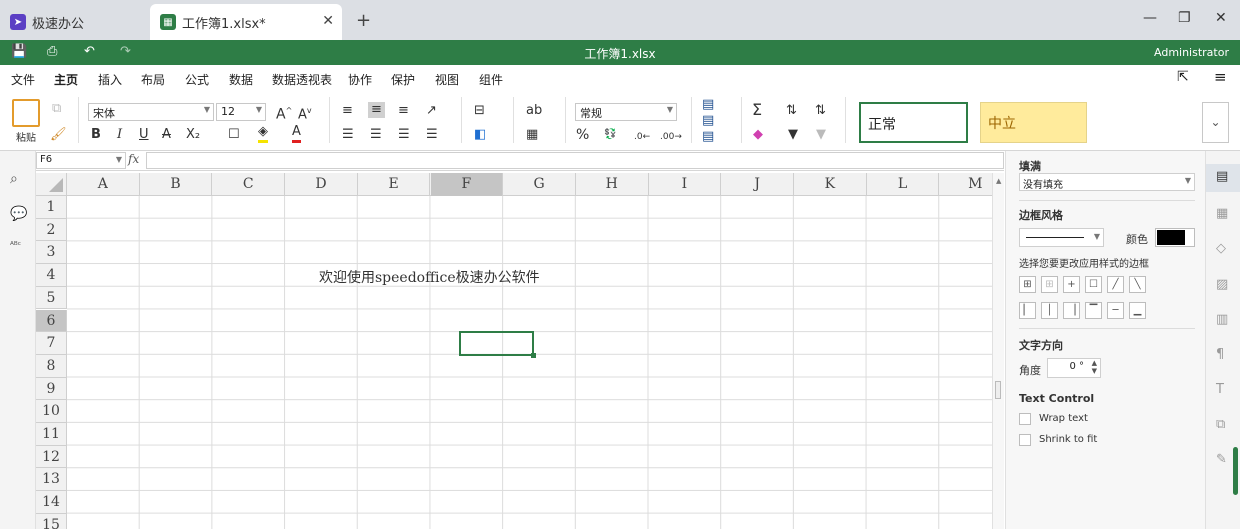 The height and width of the screenshot is (529, 1240). What do you see at coordinates (51, 434) in the screenshot?
I see `row-header-11: 11` at bounding box center [51, 434].